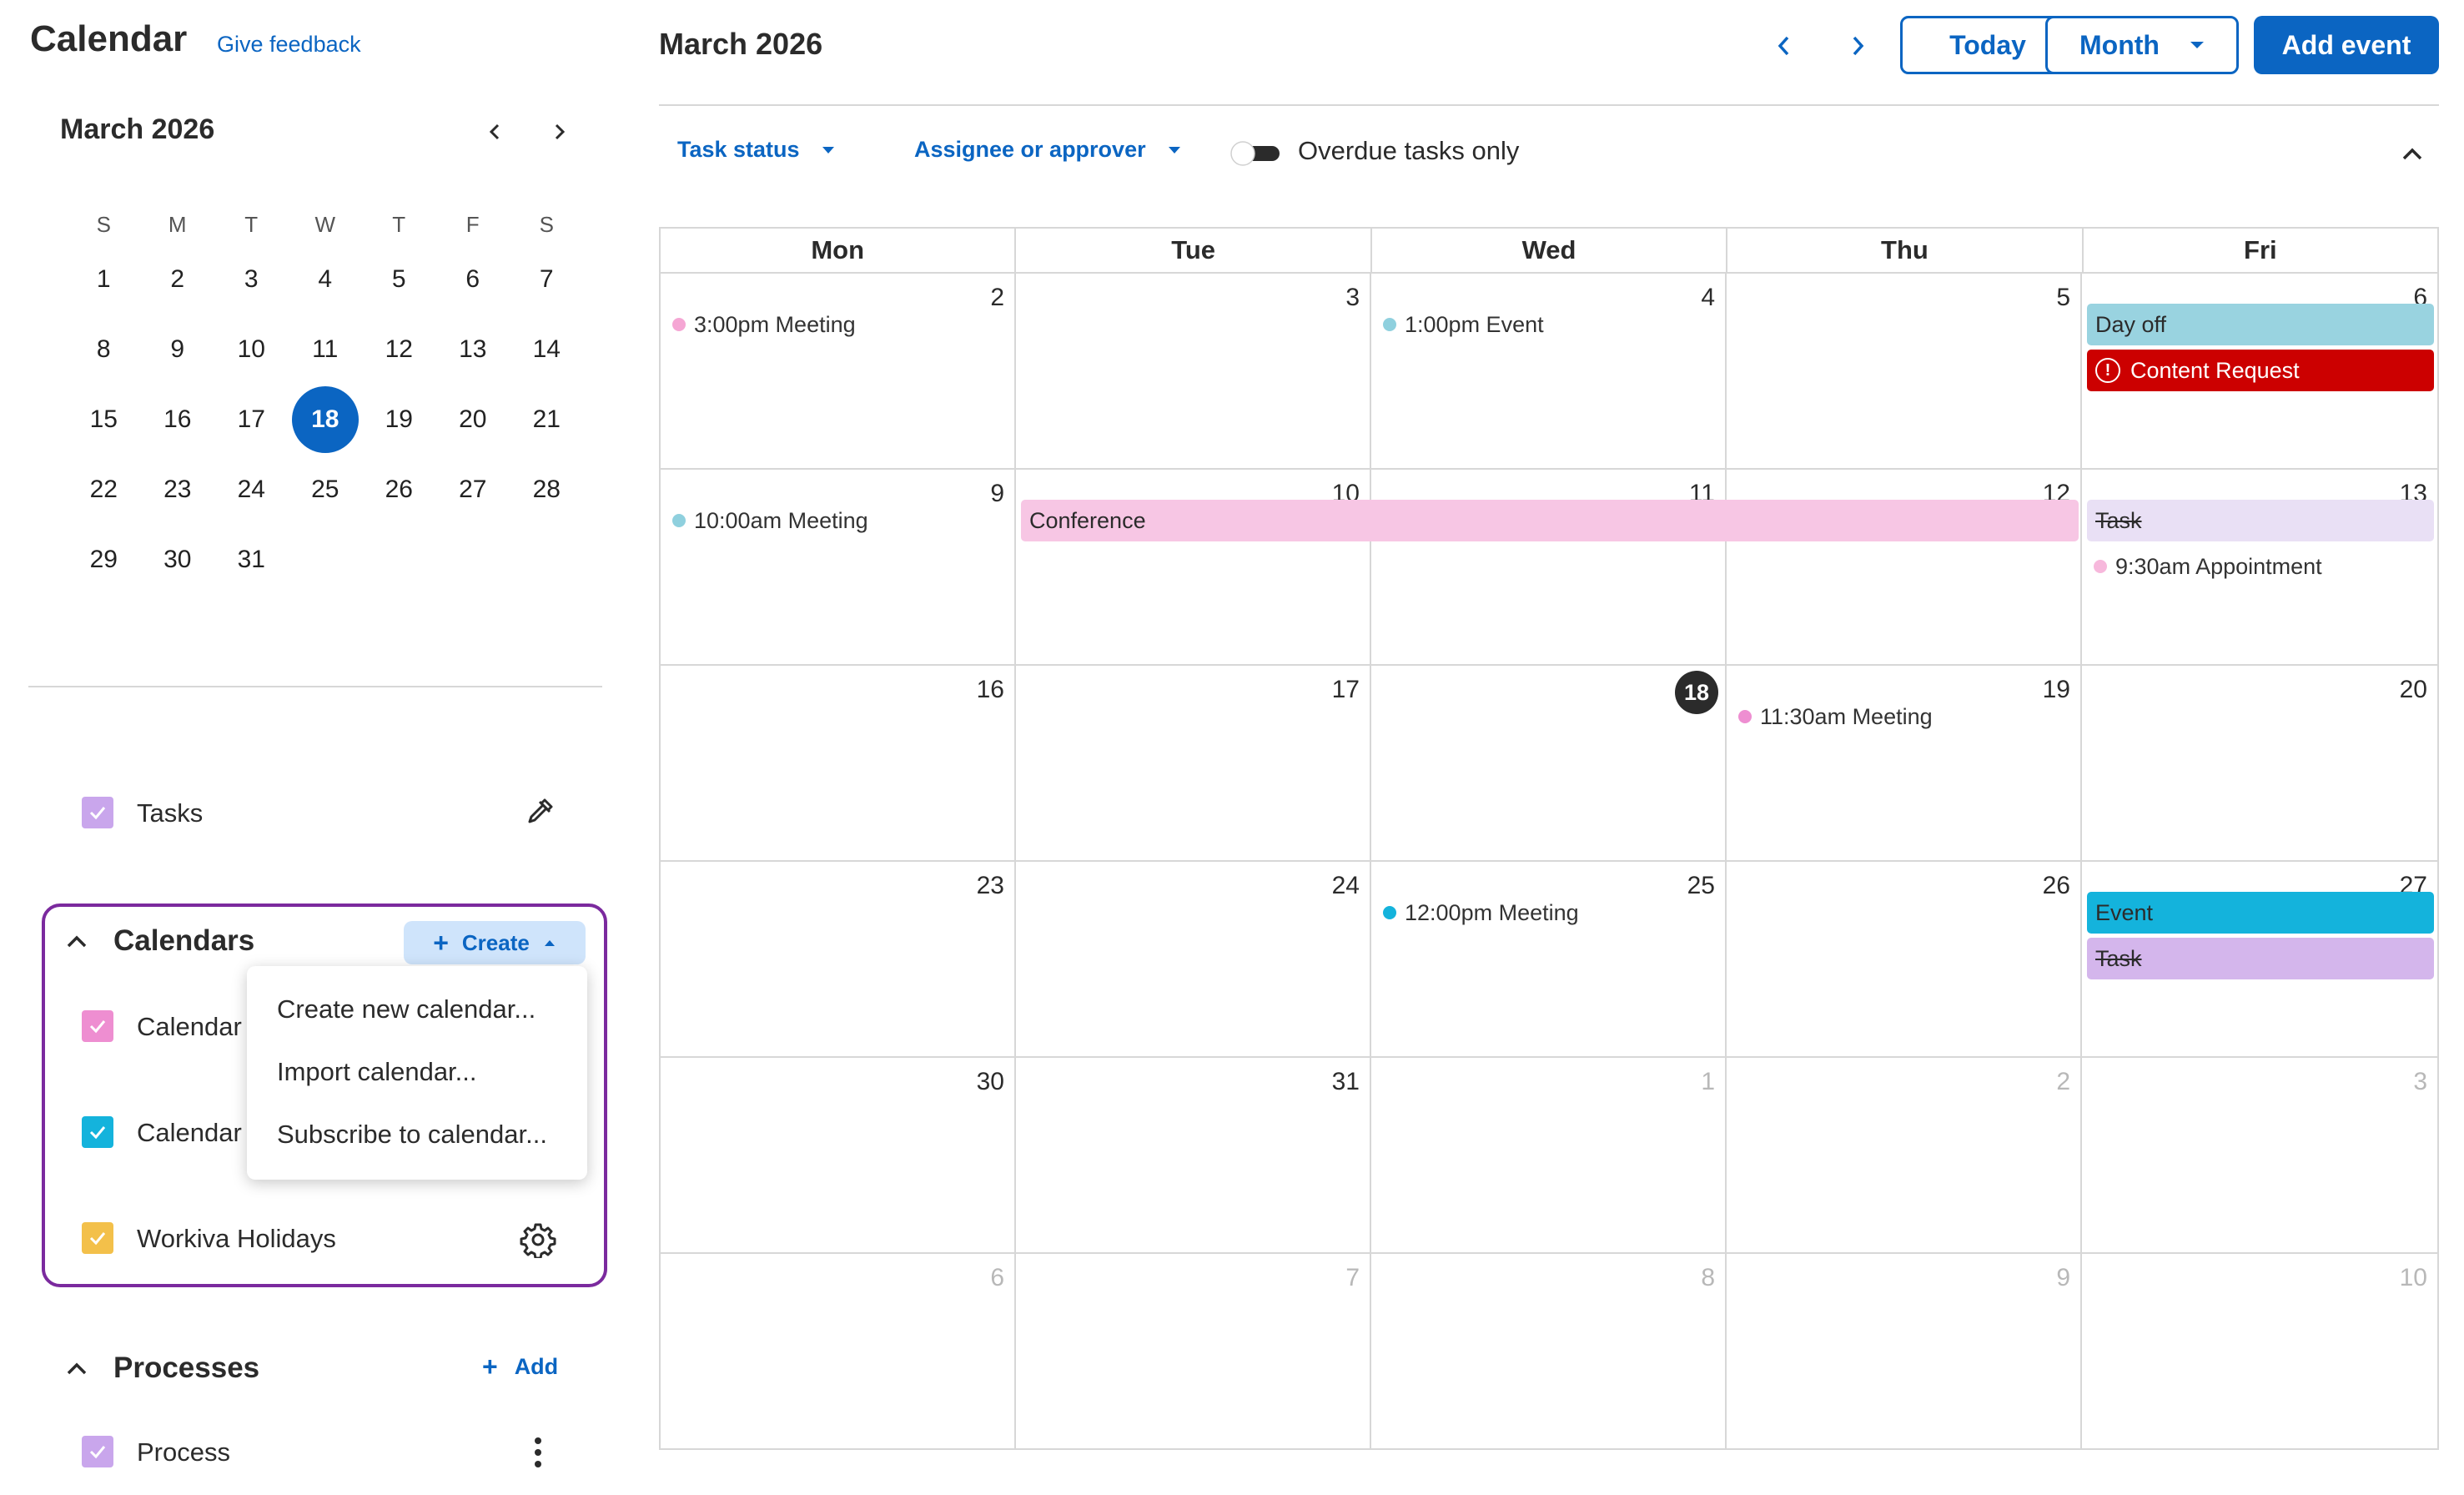 This screenshot has height=1495, width=2464. What do you see at coordinates (1194, 763) in the screenshot?
I see `calendar-day-cell: 17` at bounding box center [1194, 763].